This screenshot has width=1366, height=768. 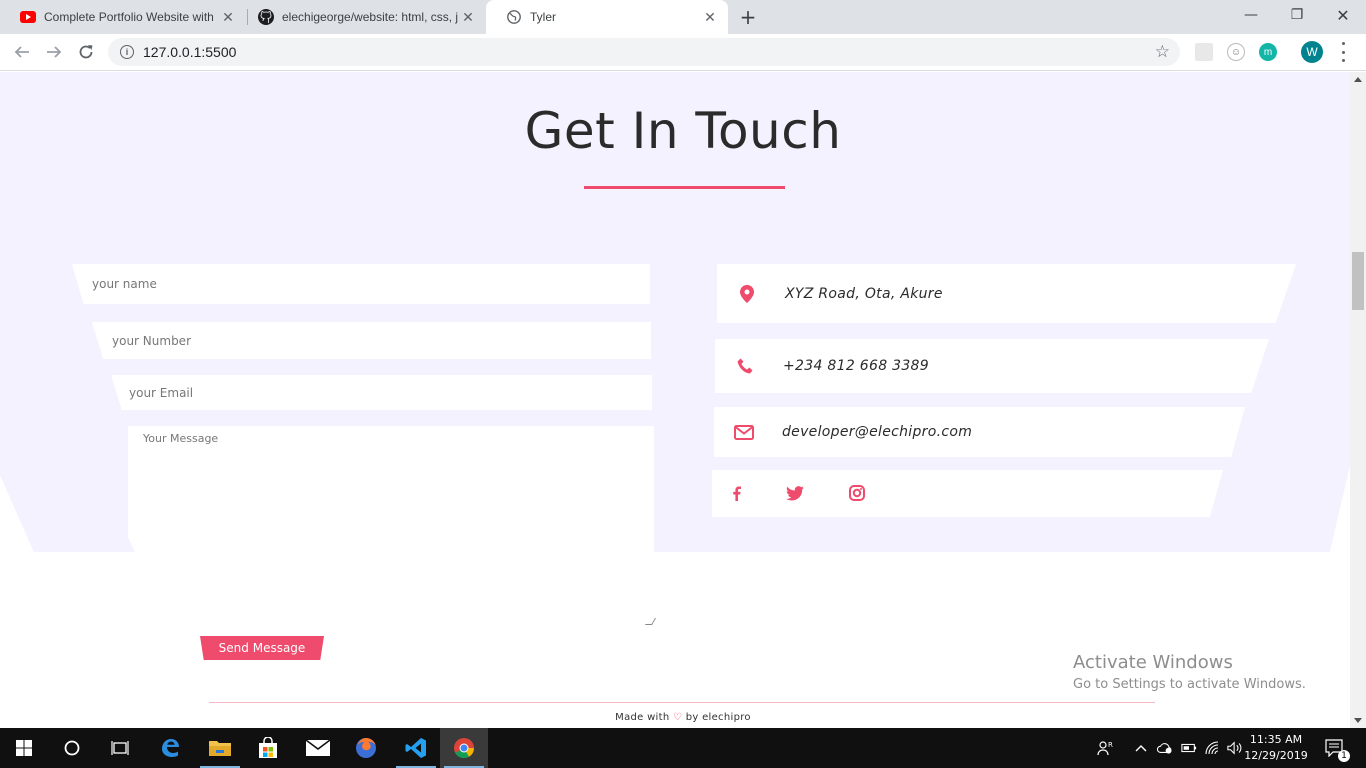 I want to click on svg-text: R, so click(x=1110, y=745).